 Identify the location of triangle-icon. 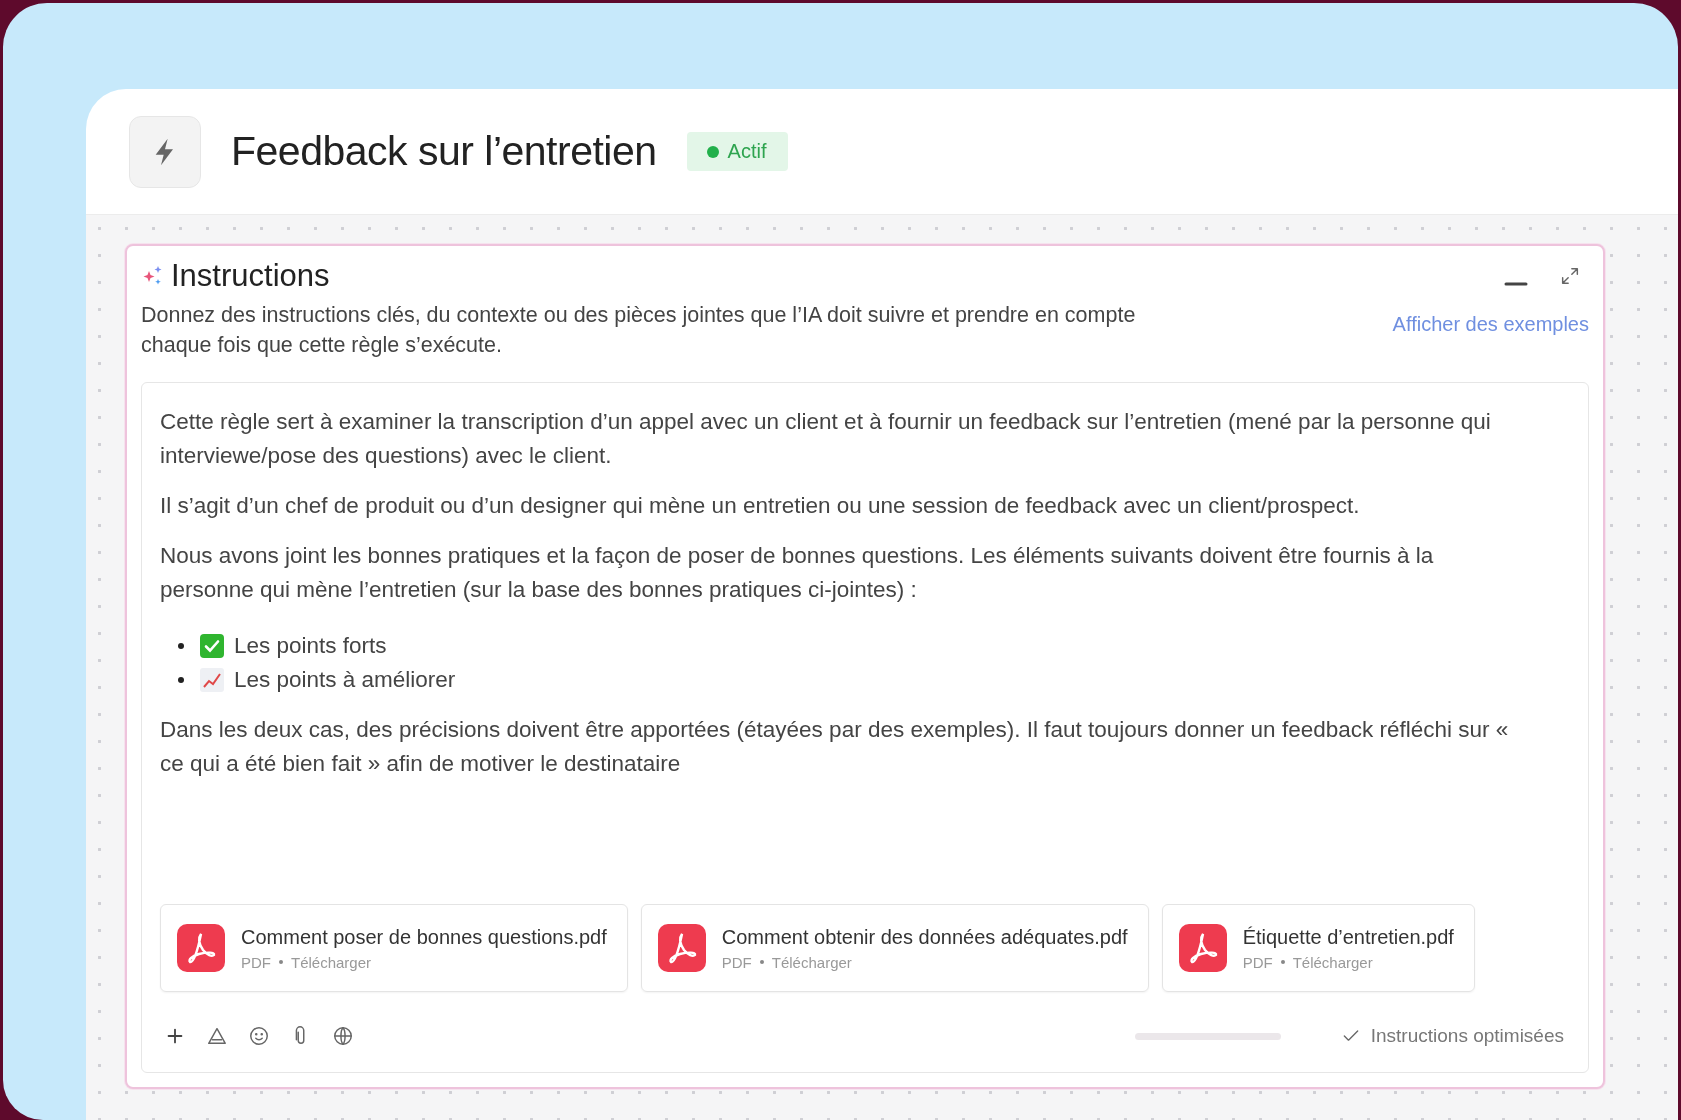
(217, 1036).